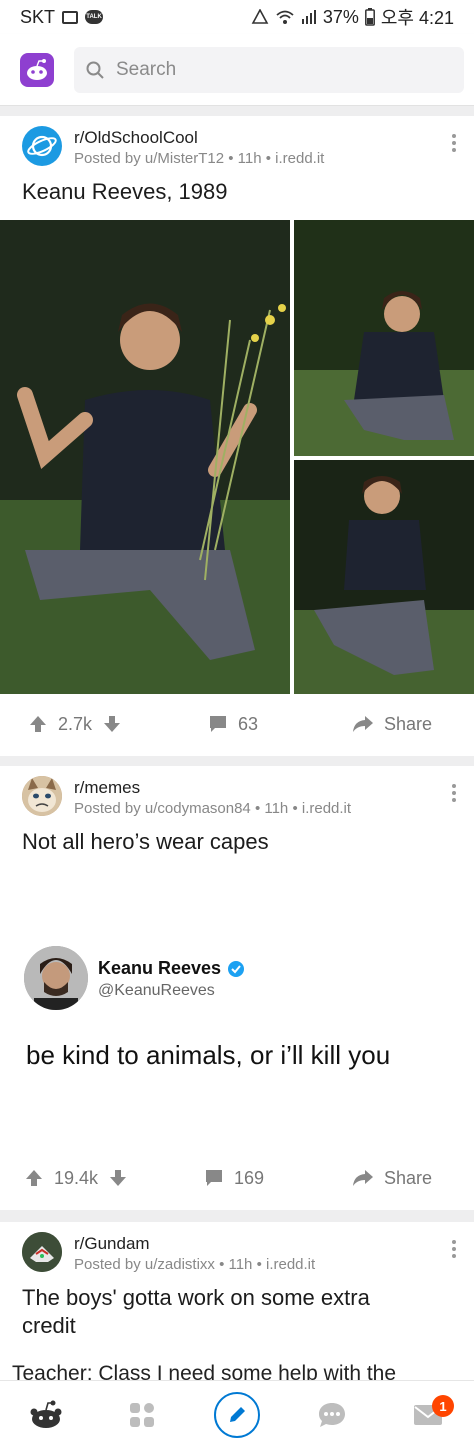 The height and width of the screenshot is (1448, 474). I want to click on post-preview-text: Teacher: Class I need some help with the, so click(204, 1371).